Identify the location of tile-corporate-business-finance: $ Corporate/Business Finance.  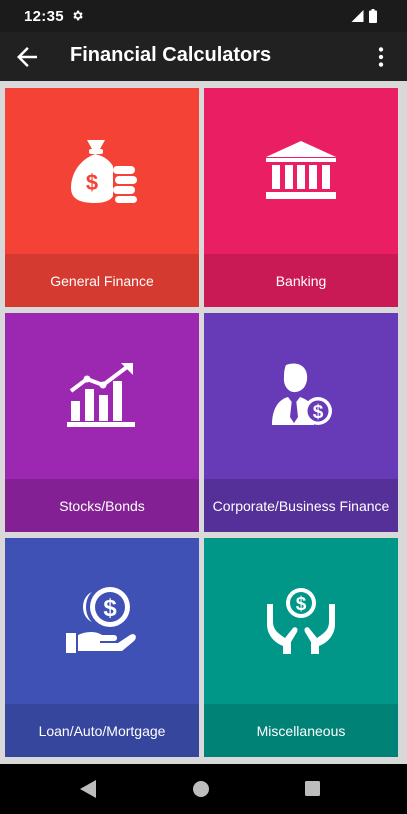
(301, 422).